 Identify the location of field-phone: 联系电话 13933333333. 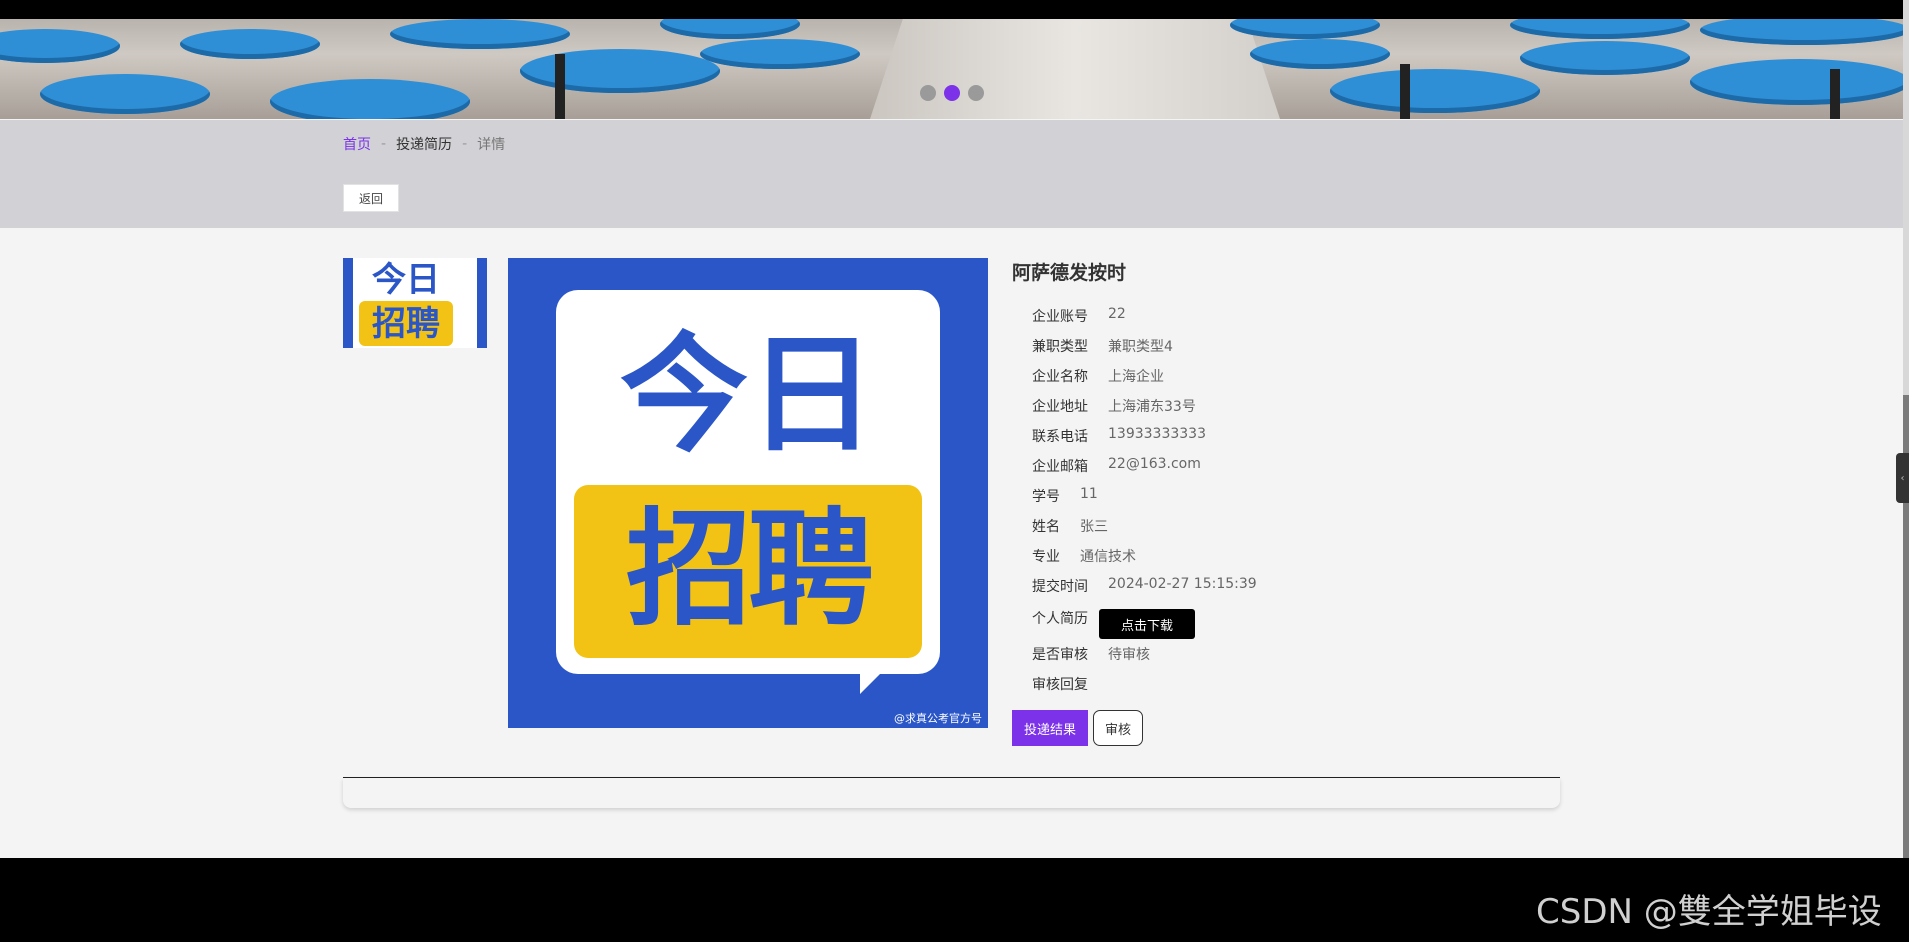
(1119, 436).